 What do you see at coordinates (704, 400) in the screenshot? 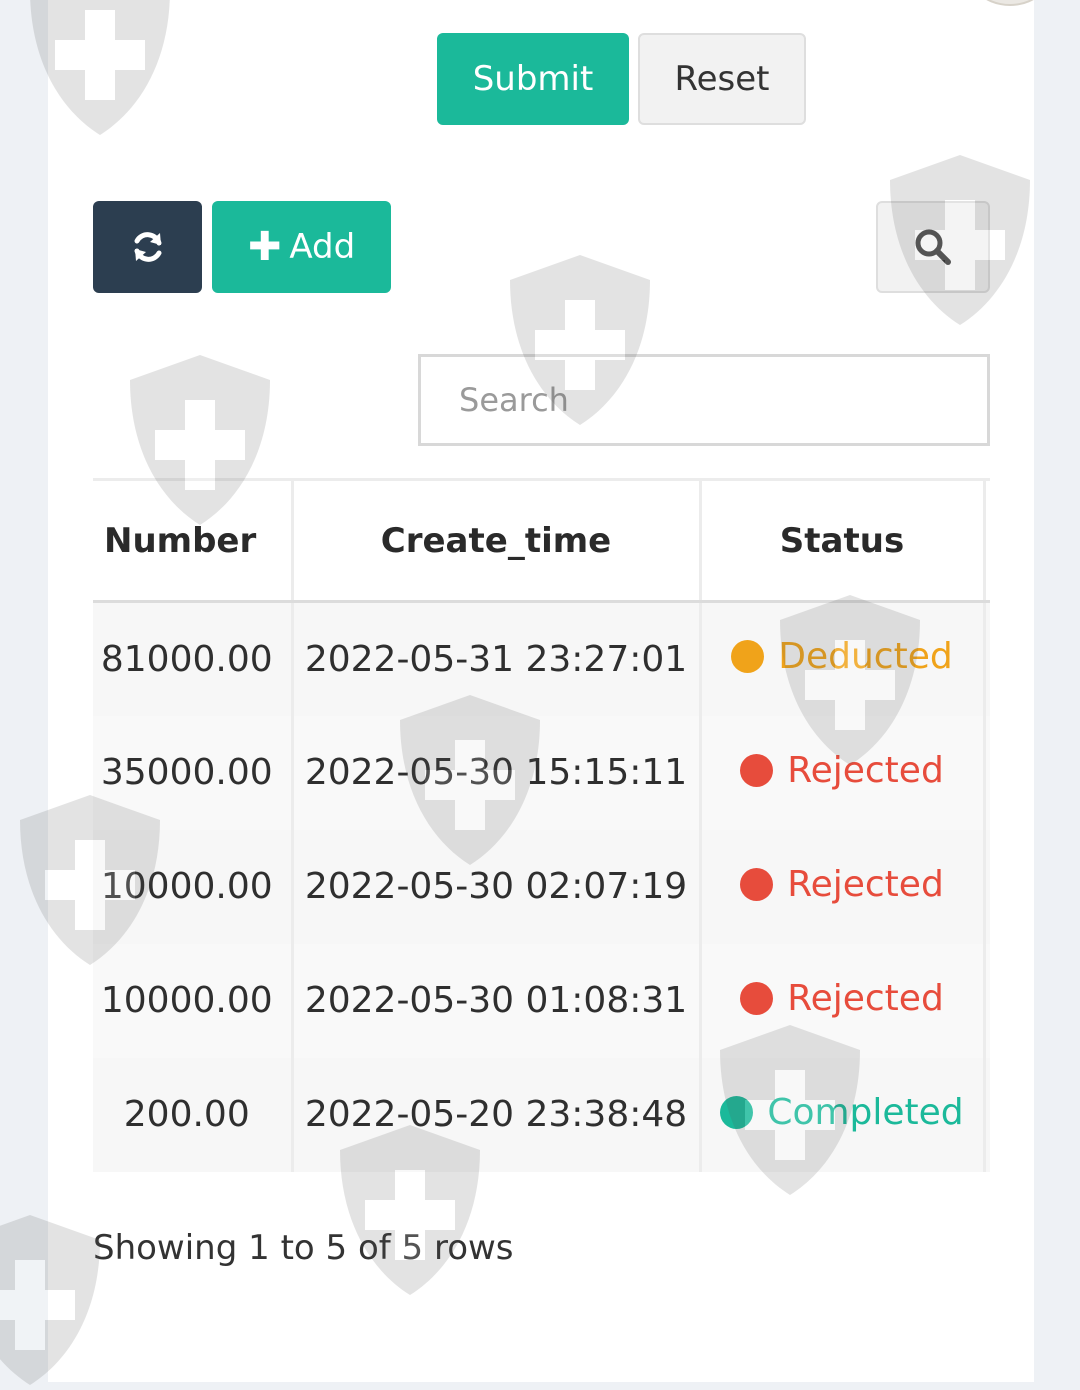
I see `search-input` at bounding box center [704, 400].